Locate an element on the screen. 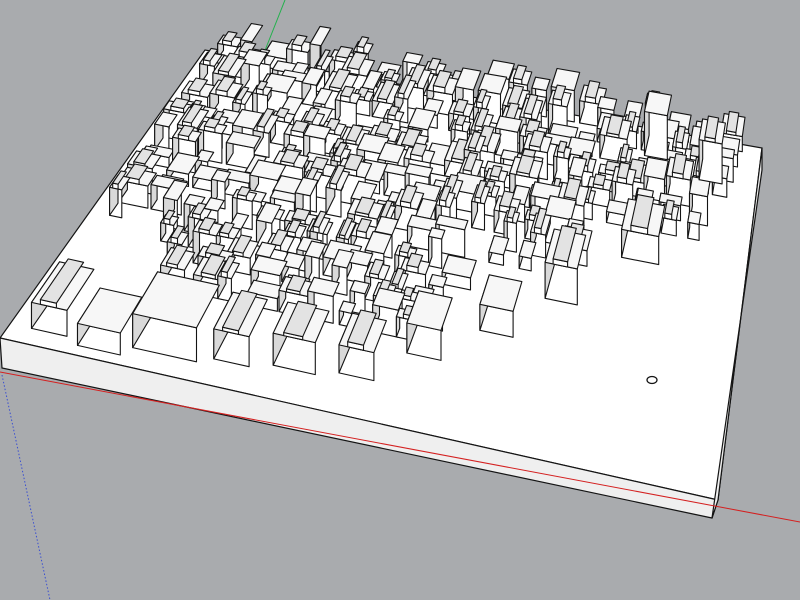 This screenshot has width=800, height=600. building-block is located at coordinates (694, 225).